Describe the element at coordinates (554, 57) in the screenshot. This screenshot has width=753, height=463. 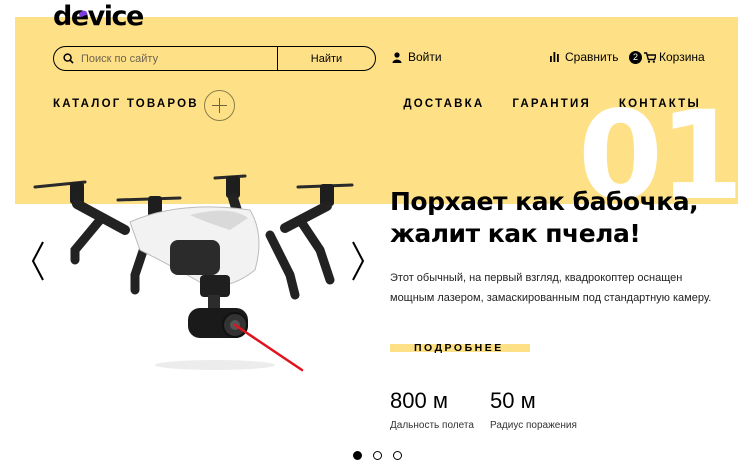
I see `compare-icon` at that location.